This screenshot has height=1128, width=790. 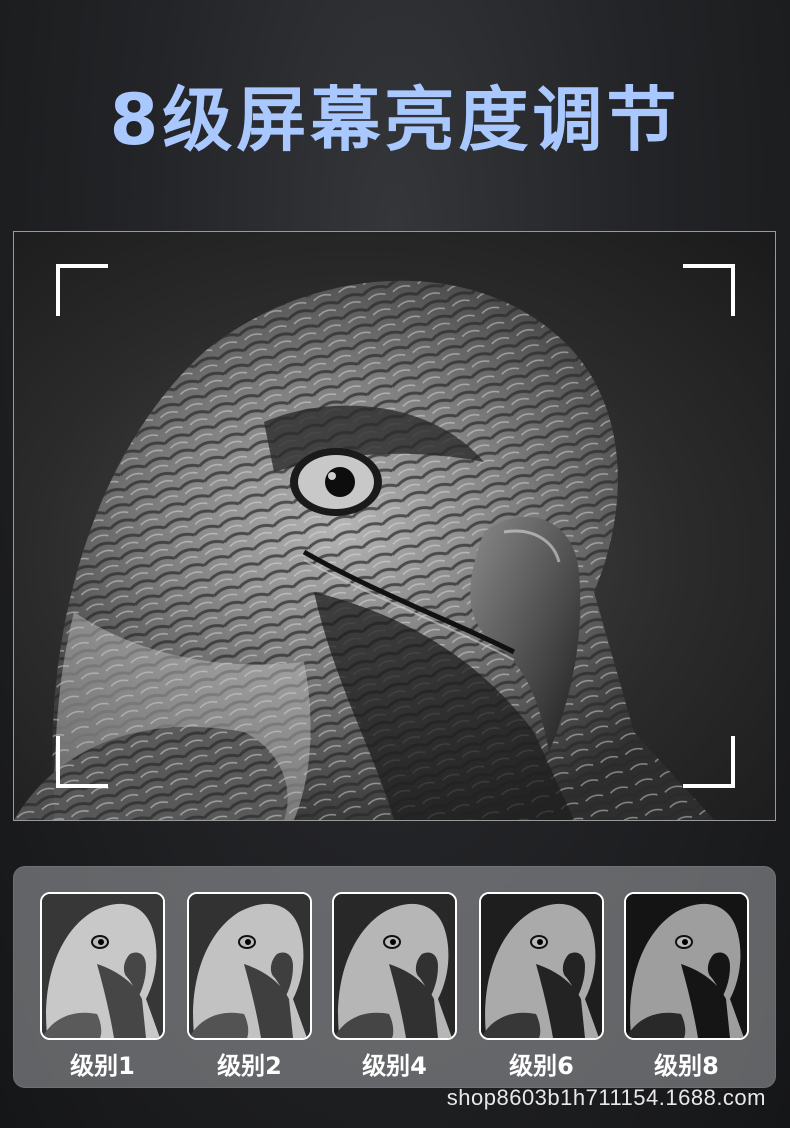 What do you see at coordinates (249, 1066) in the screenshot?
I see `level-label: 级别2` at bounding box center [249, 1066].